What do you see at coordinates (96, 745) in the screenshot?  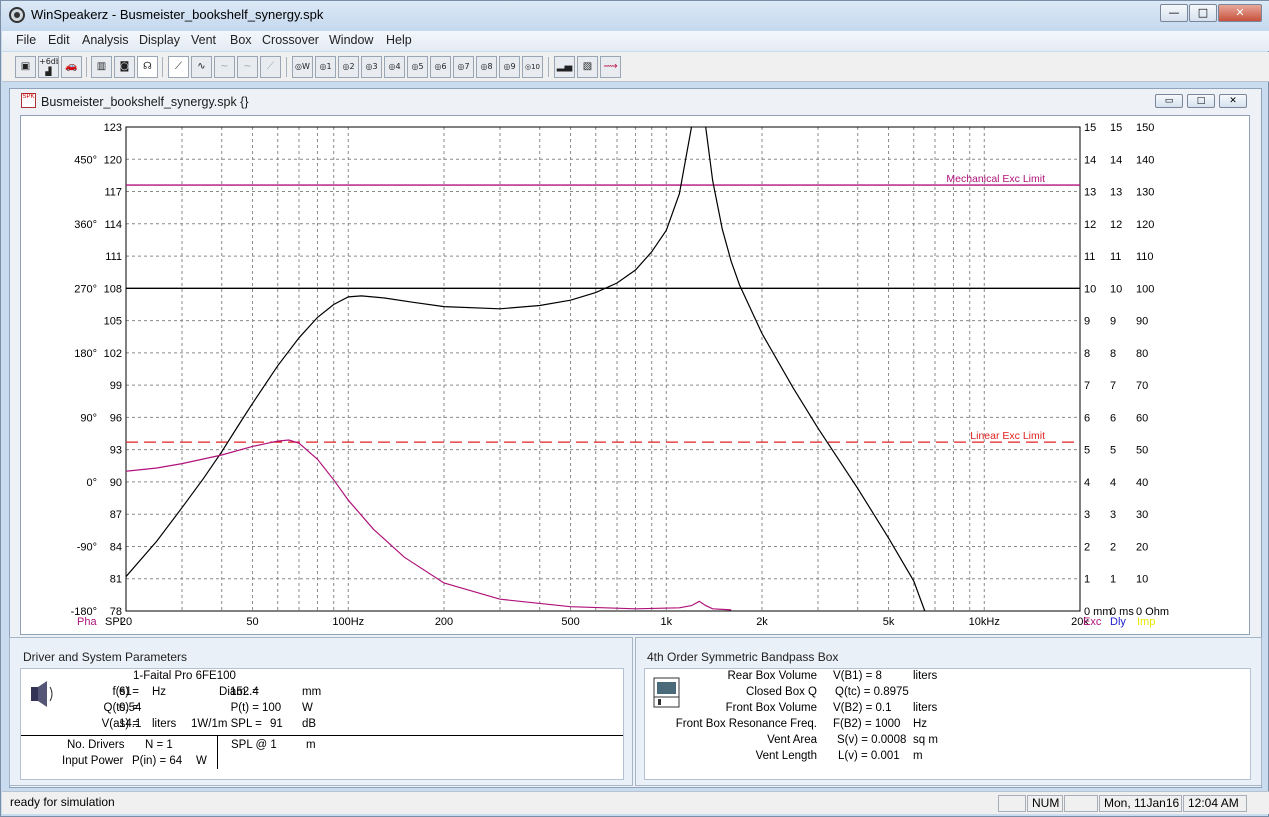 I see `no-drivers-label: No. Drivers` at bounding box center [96, 745].